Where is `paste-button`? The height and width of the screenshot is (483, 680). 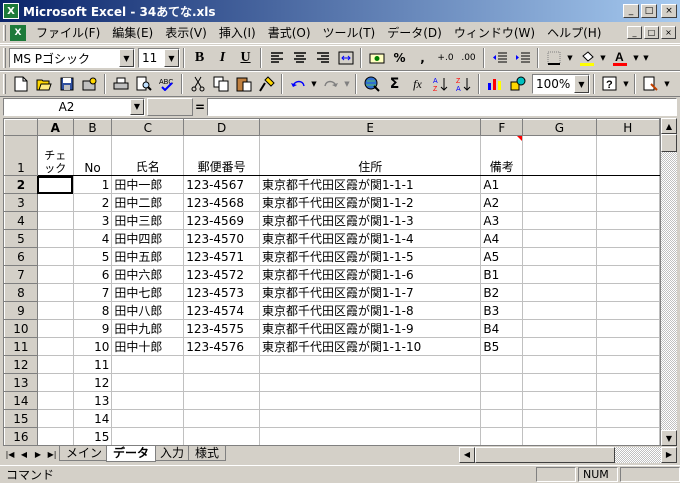
paste-button is located at coordinates (243, 84).